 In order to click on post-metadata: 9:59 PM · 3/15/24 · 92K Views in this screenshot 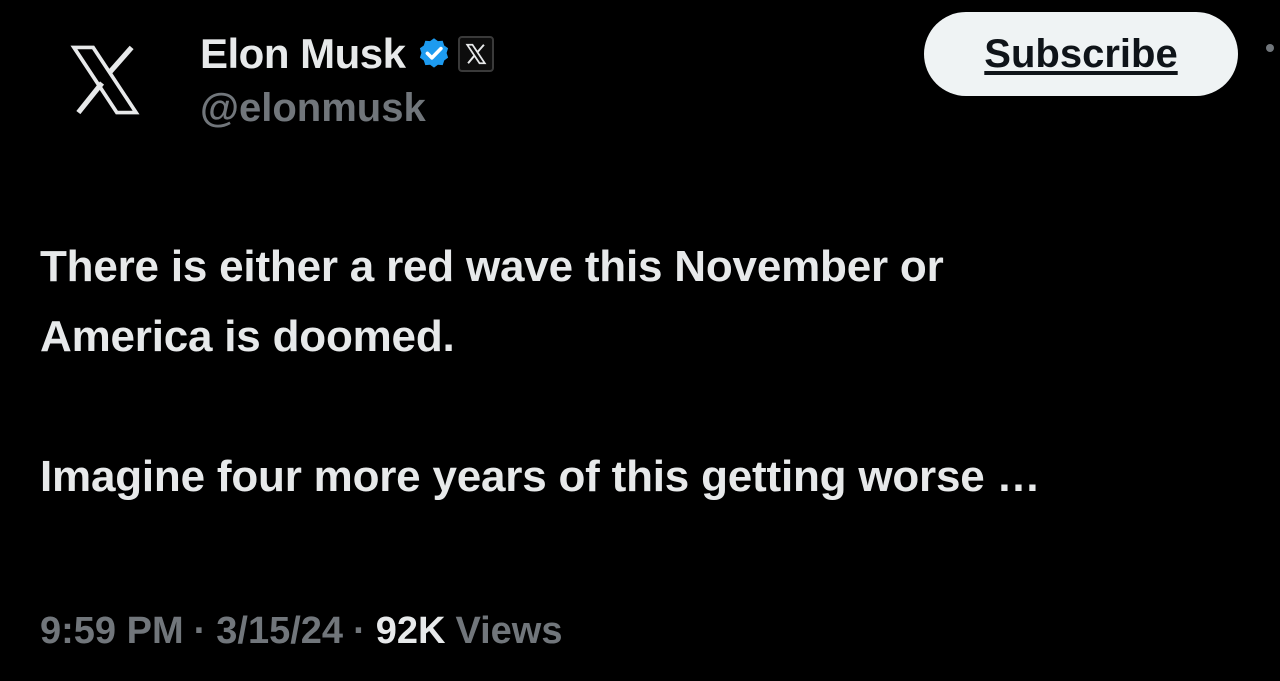, I will do `click(301, 631)`.